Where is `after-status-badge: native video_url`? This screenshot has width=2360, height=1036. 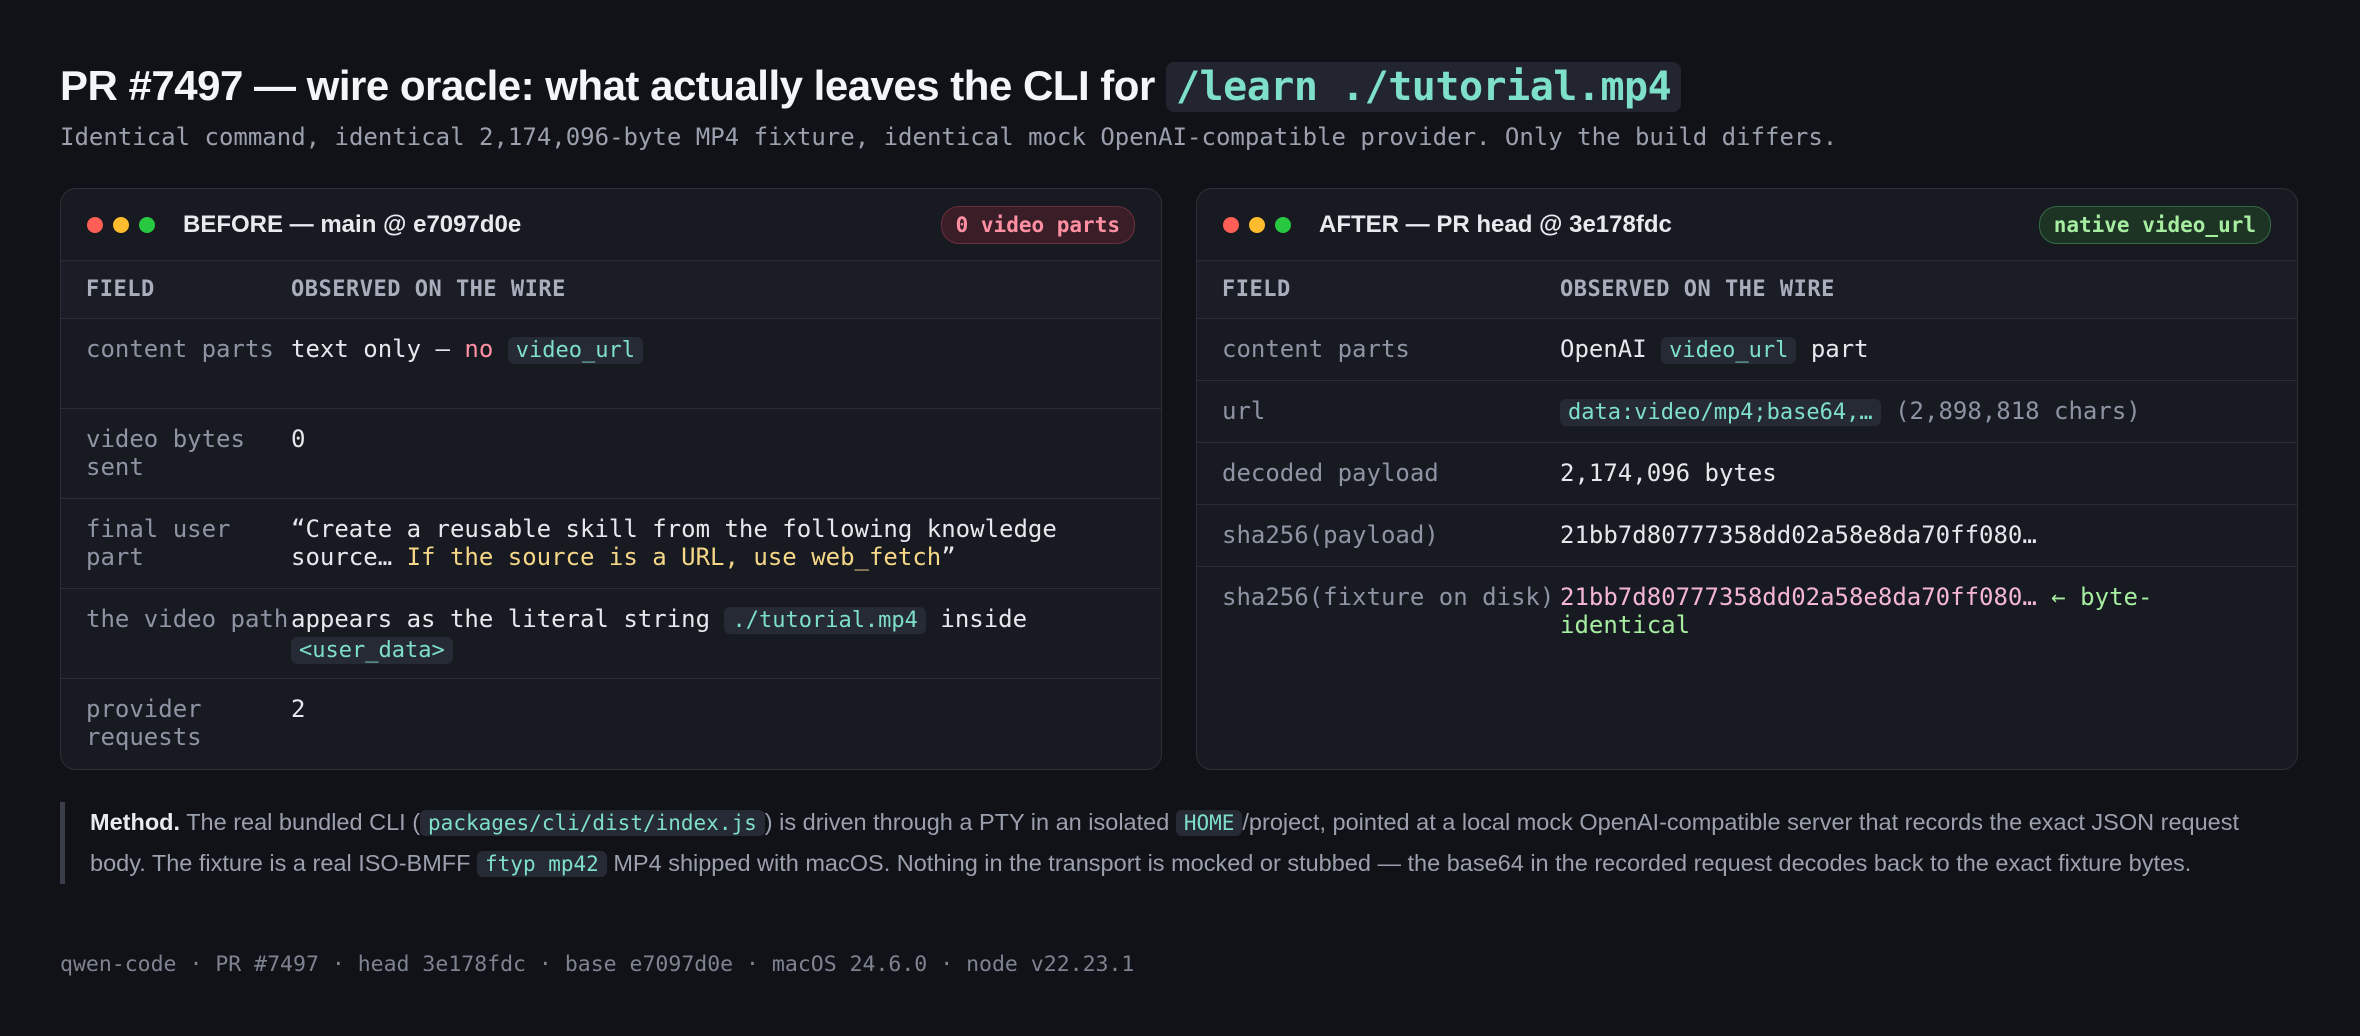 after-status-badge: native video_url is located at coordinates (2154, 225).